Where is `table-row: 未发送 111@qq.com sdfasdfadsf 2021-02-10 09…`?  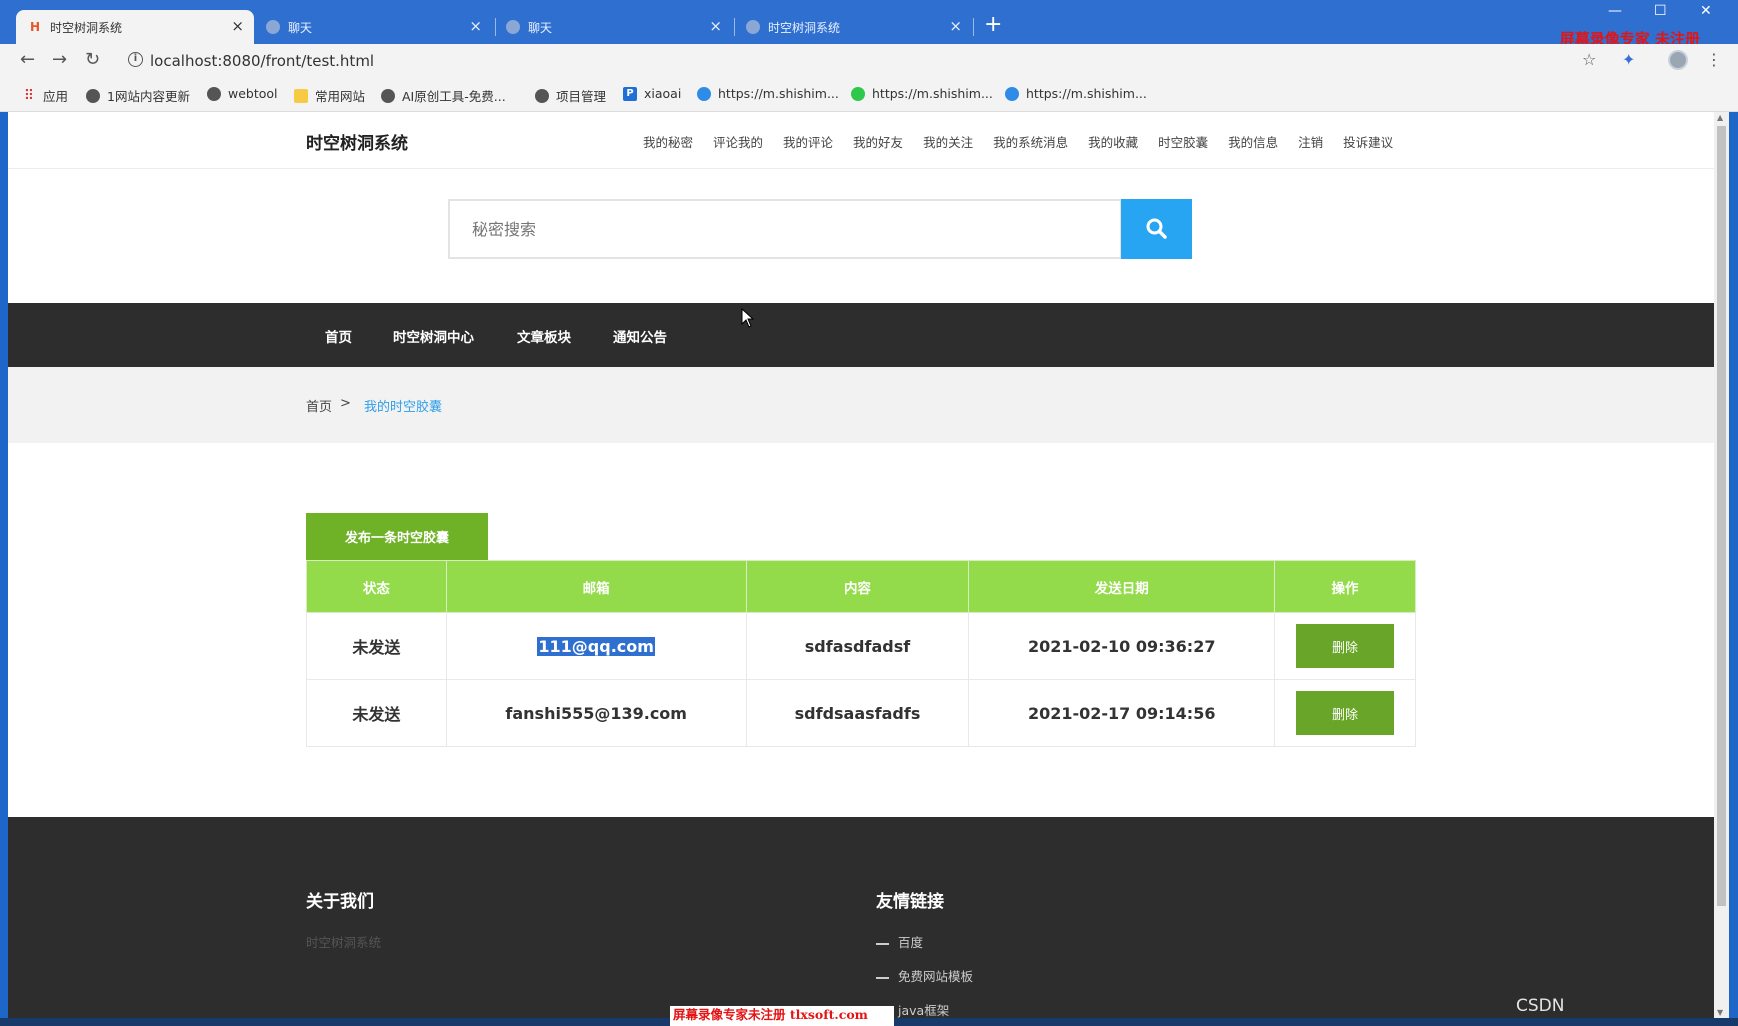
table-row: 未发送 111@qq.com sdfasdfadsf 2021-02-10 09… is located at coordinates (861, 646).